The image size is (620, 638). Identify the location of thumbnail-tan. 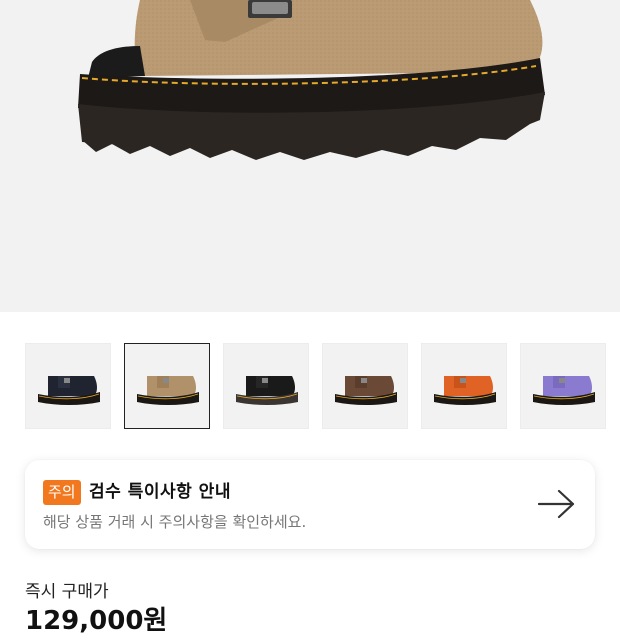
(167, 386).